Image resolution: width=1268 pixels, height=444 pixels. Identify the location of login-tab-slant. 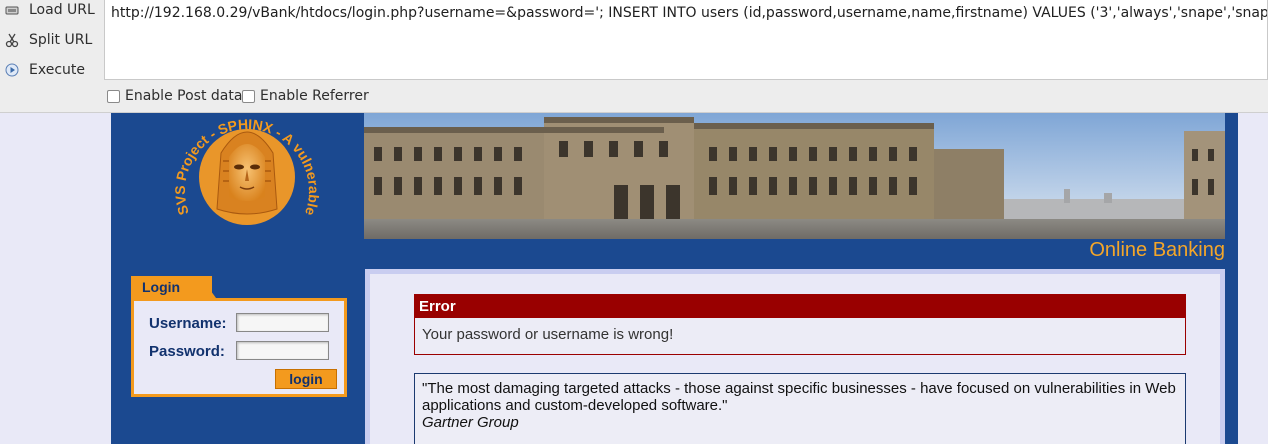
(208, 287).